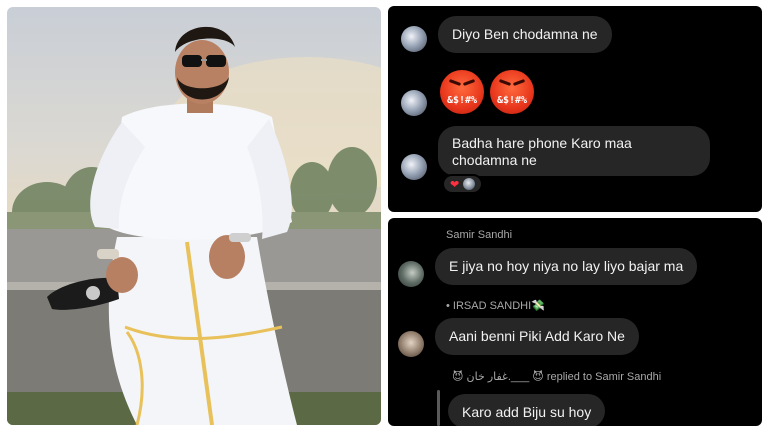 This screenshot has width=768, height=432. I want to click on reply-header: 😈 غفار خان.___ 😈 replied to Samir Sandhi, so click(556, 376).